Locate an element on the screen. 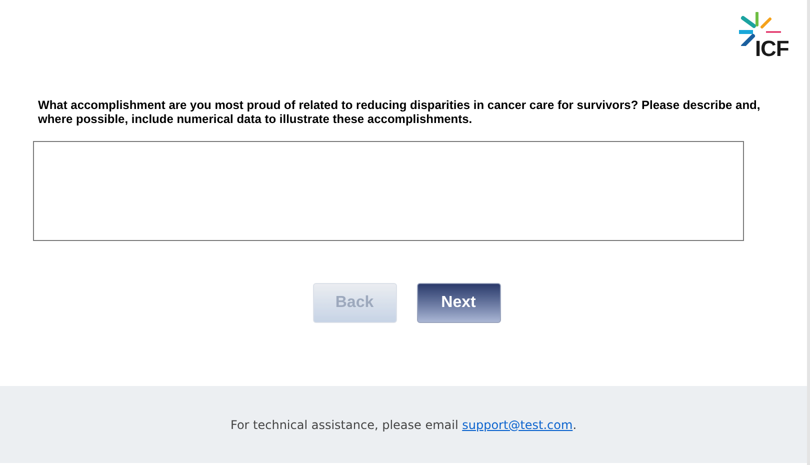 The height and width of the screenshot is (465, 810). email-link: support@test.com is located at coordinates (517, 425).